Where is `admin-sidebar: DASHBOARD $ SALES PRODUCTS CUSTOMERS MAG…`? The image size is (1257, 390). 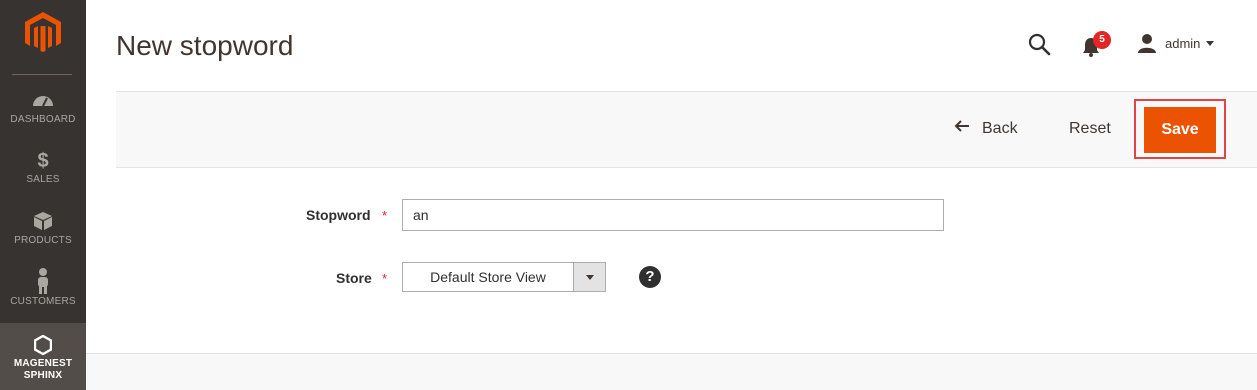
admin-sidebar: DASHBOARD $ SALES PRODUCTS CUSTOMERS MAG… is located at coordinates (43, 195).